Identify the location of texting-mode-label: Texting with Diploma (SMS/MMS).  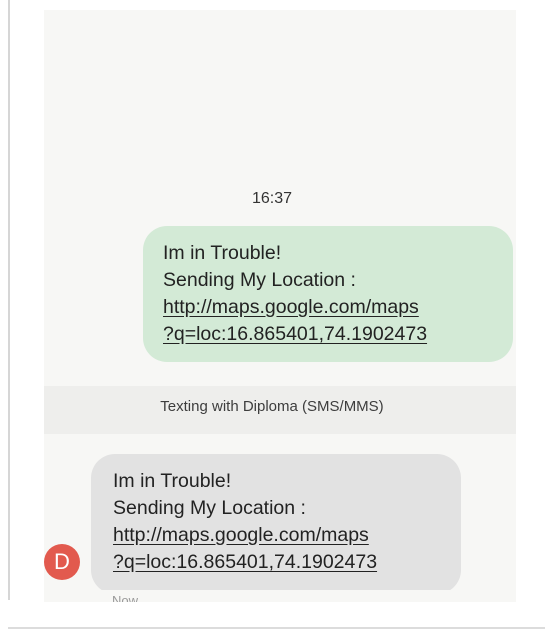
(272, 406).